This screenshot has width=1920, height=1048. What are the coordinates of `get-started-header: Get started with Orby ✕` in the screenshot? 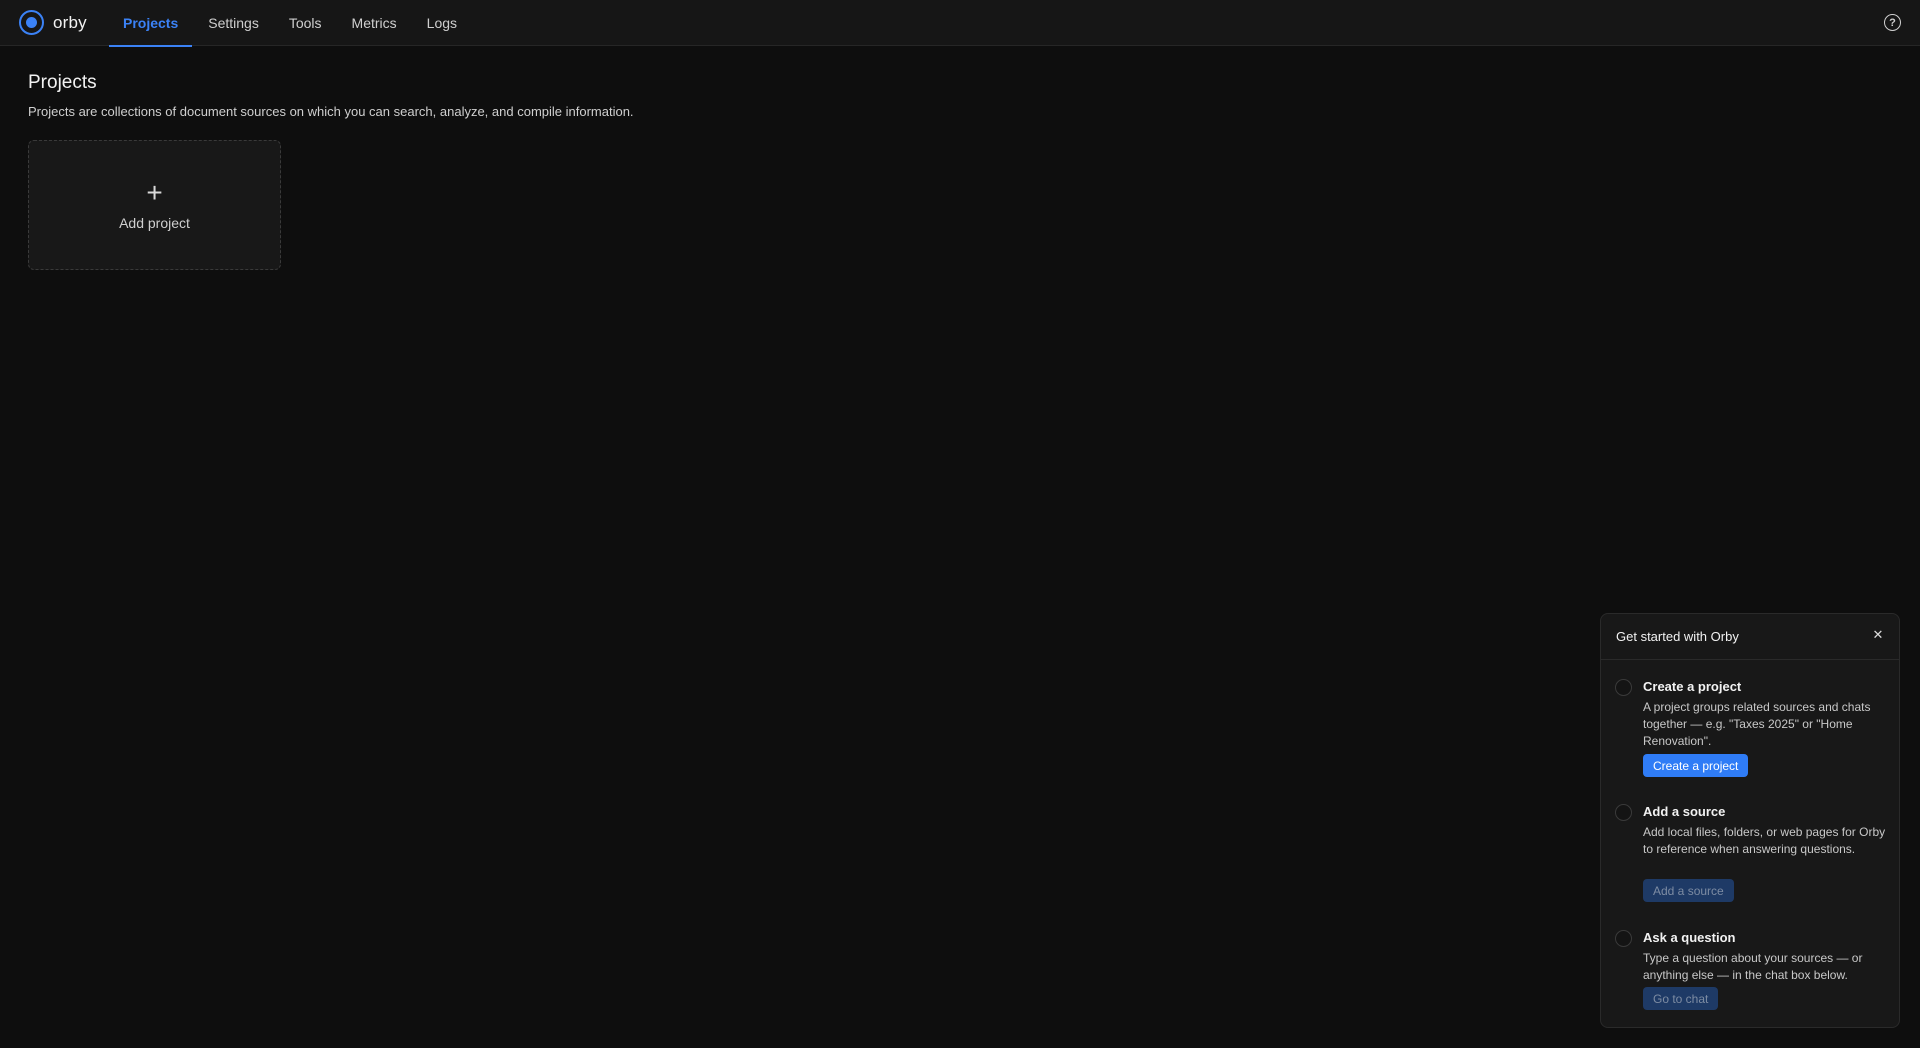 It's located at (1750, 637).